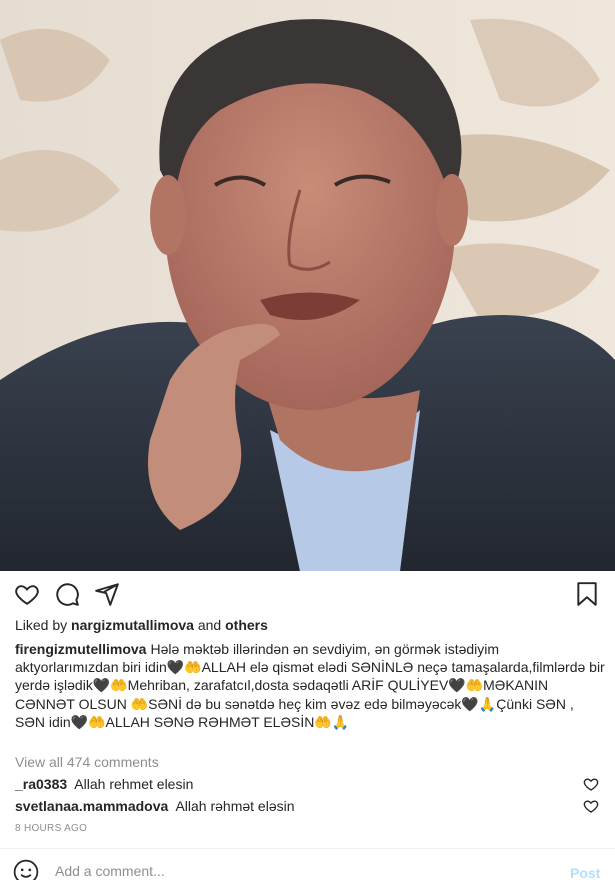 The width and height of the screenshot is (615, 880). What do you see at coordinates (41, 784) in the screenshot?
I see `comment-username: _ra0383` at bounding box center [41, 784].